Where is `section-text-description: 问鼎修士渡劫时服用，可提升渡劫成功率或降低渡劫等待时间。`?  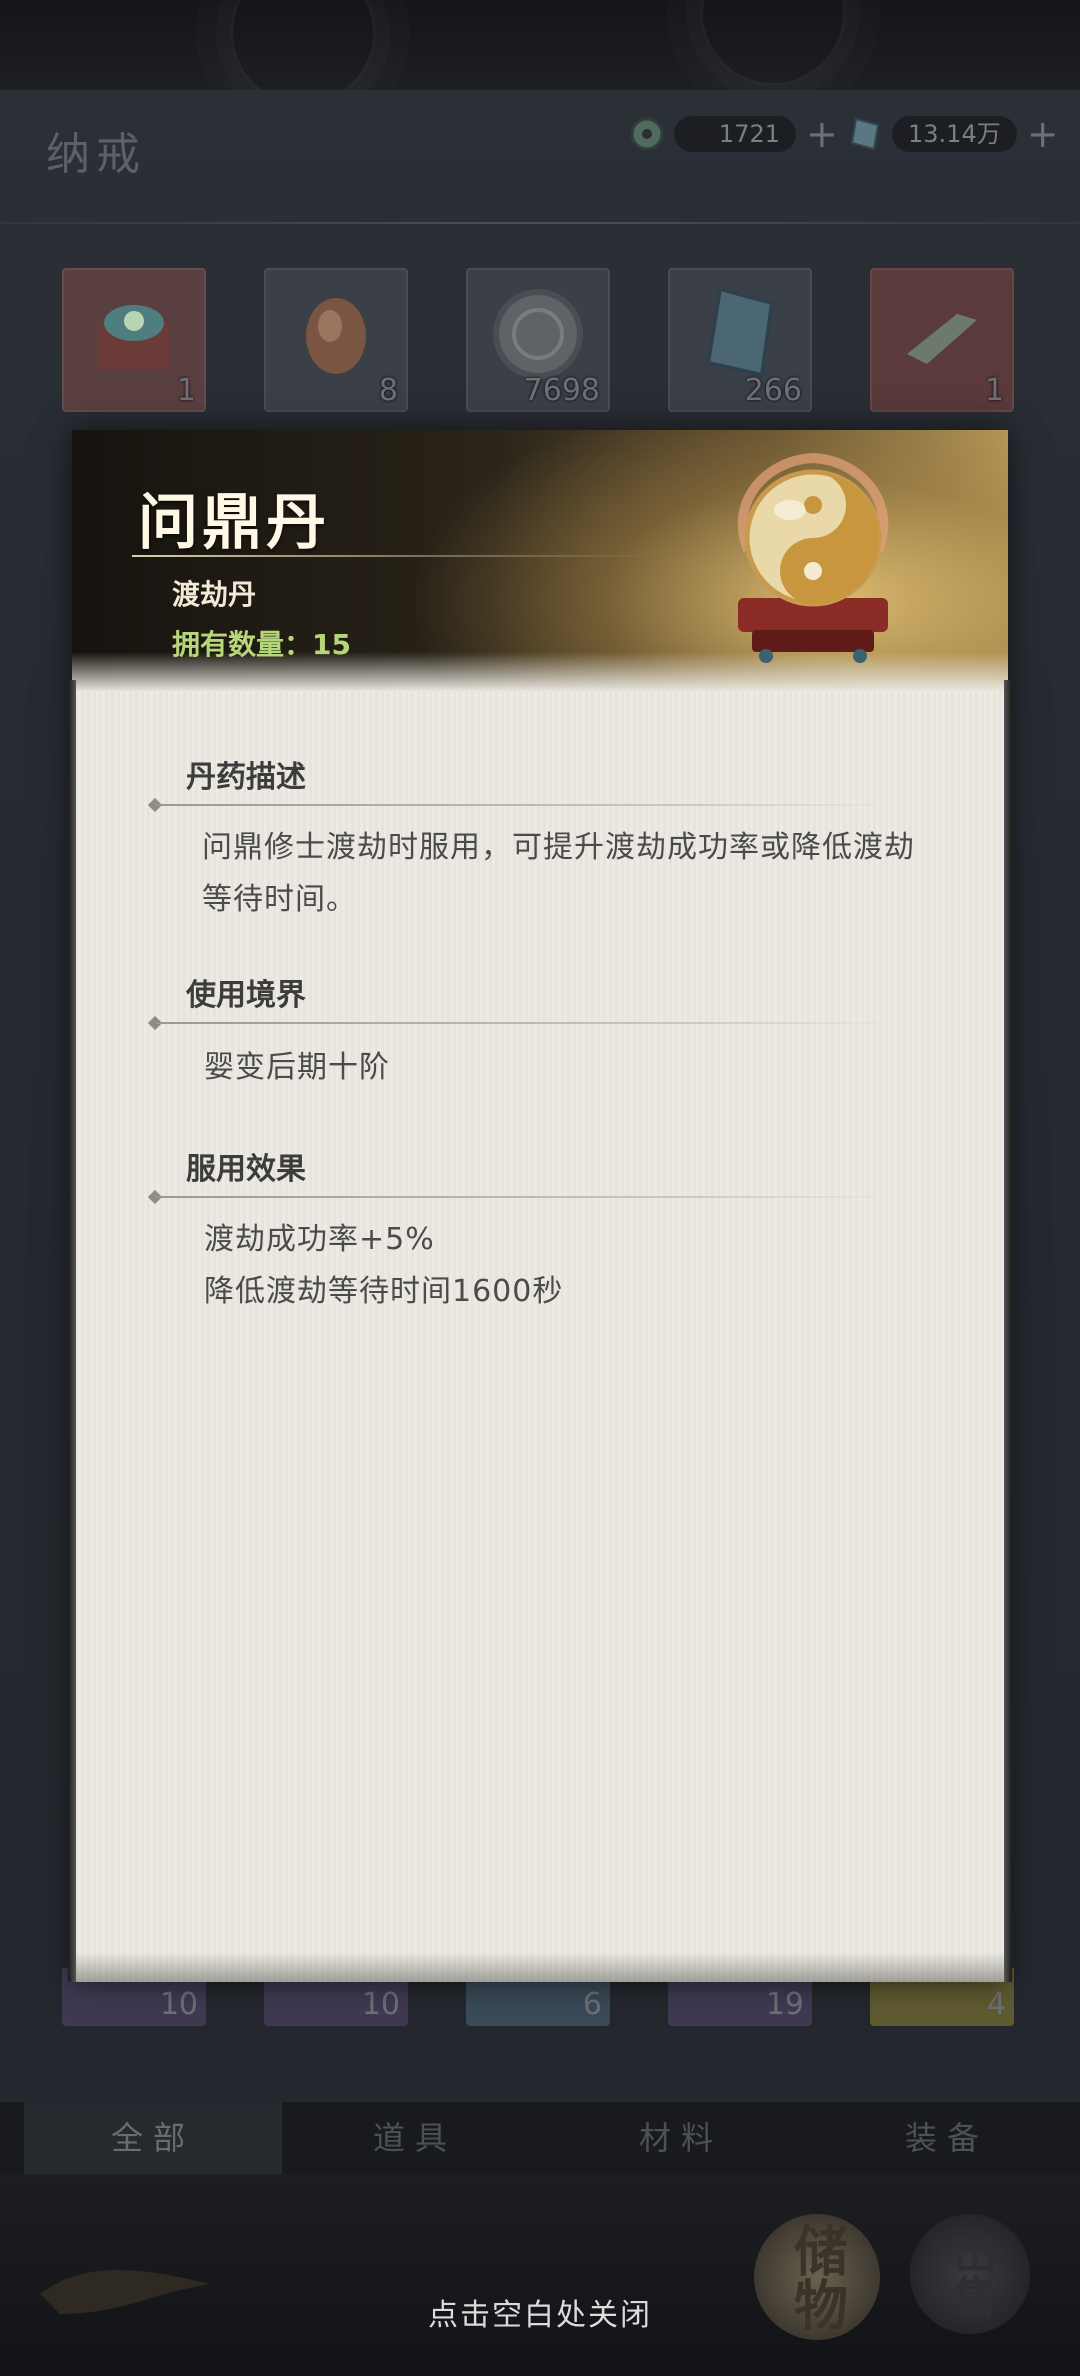
section-text-description: 问鼎修士渡劫时服用，可提升渡劫成功率或降低渡劫等待时间。 is located at coordinates (558, 873).